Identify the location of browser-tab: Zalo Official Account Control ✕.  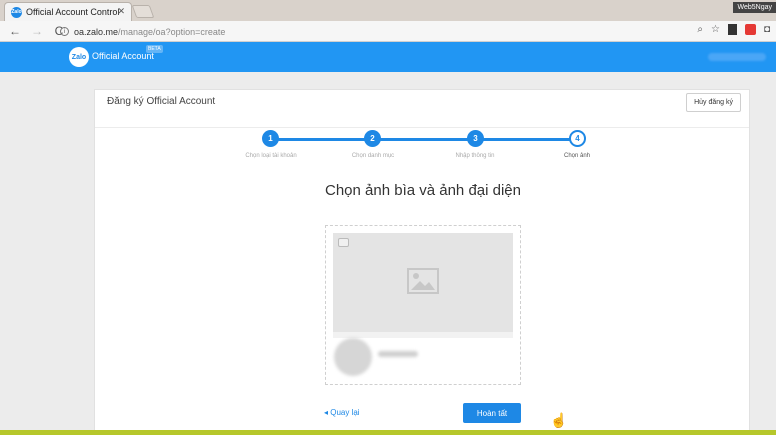
(68, 11).